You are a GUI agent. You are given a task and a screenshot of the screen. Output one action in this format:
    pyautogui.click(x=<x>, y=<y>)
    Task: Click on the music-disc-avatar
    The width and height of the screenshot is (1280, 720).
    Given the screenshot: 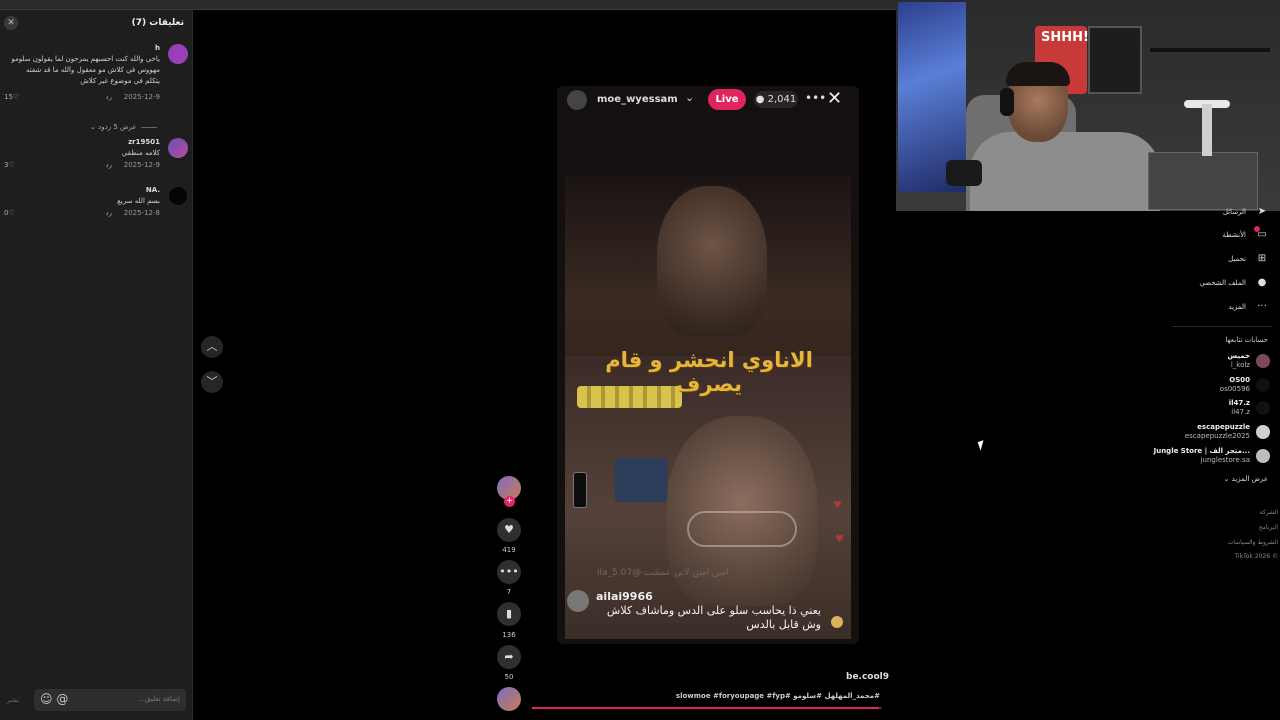 What is the action you would take?
    pyautogui.click(x=509, y=699)
    